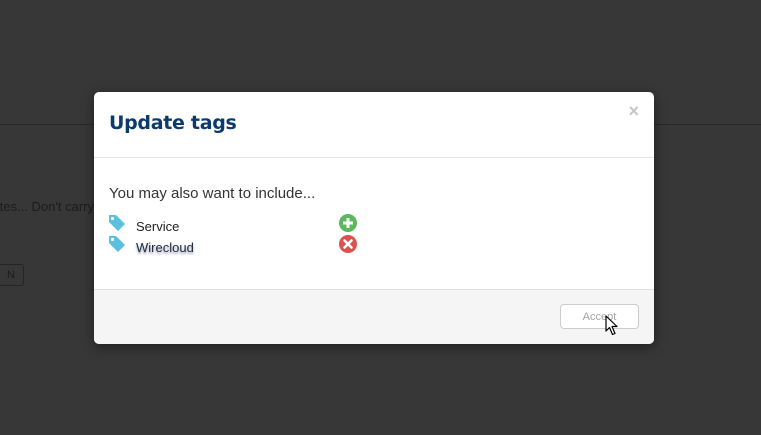  What do you see at coordinates (165, 247) in the screenshot?
I see `tag-label: Wirecloud` at bounding box center [165, 247].